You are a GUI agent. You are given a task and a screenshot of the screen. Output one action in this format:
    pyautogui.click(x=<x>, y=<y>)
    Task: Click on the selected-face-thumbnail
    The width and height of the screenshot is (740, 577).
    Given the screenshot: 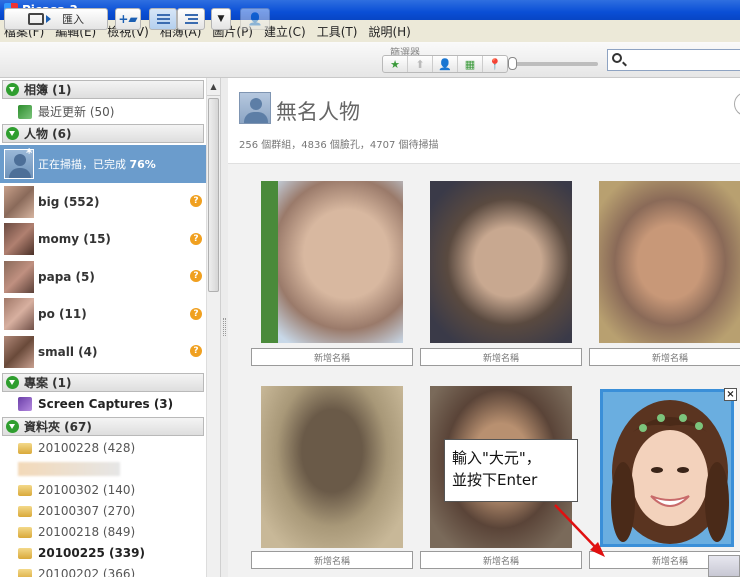 What is the action you would take?
    pyautogui.click(x=667, y=468)
    